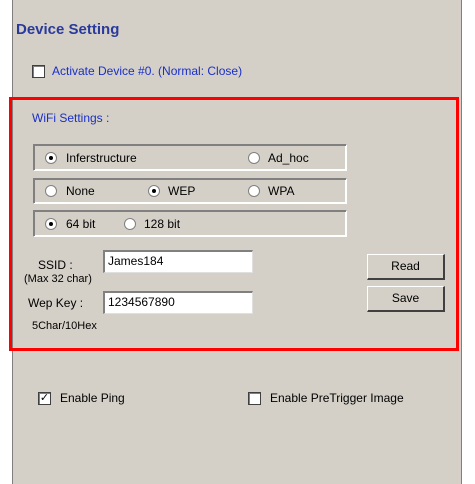 This screenshot has width=475, height=484. I want to click on save-button: Save, so click(406, 299).